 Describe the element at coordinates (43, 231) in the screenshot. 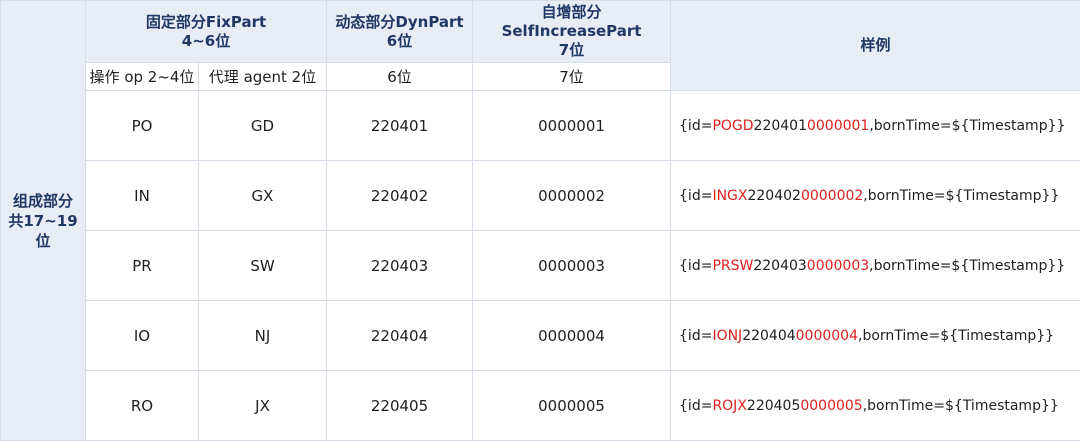

I see `side-label-line2: 共17~19位` at that location.